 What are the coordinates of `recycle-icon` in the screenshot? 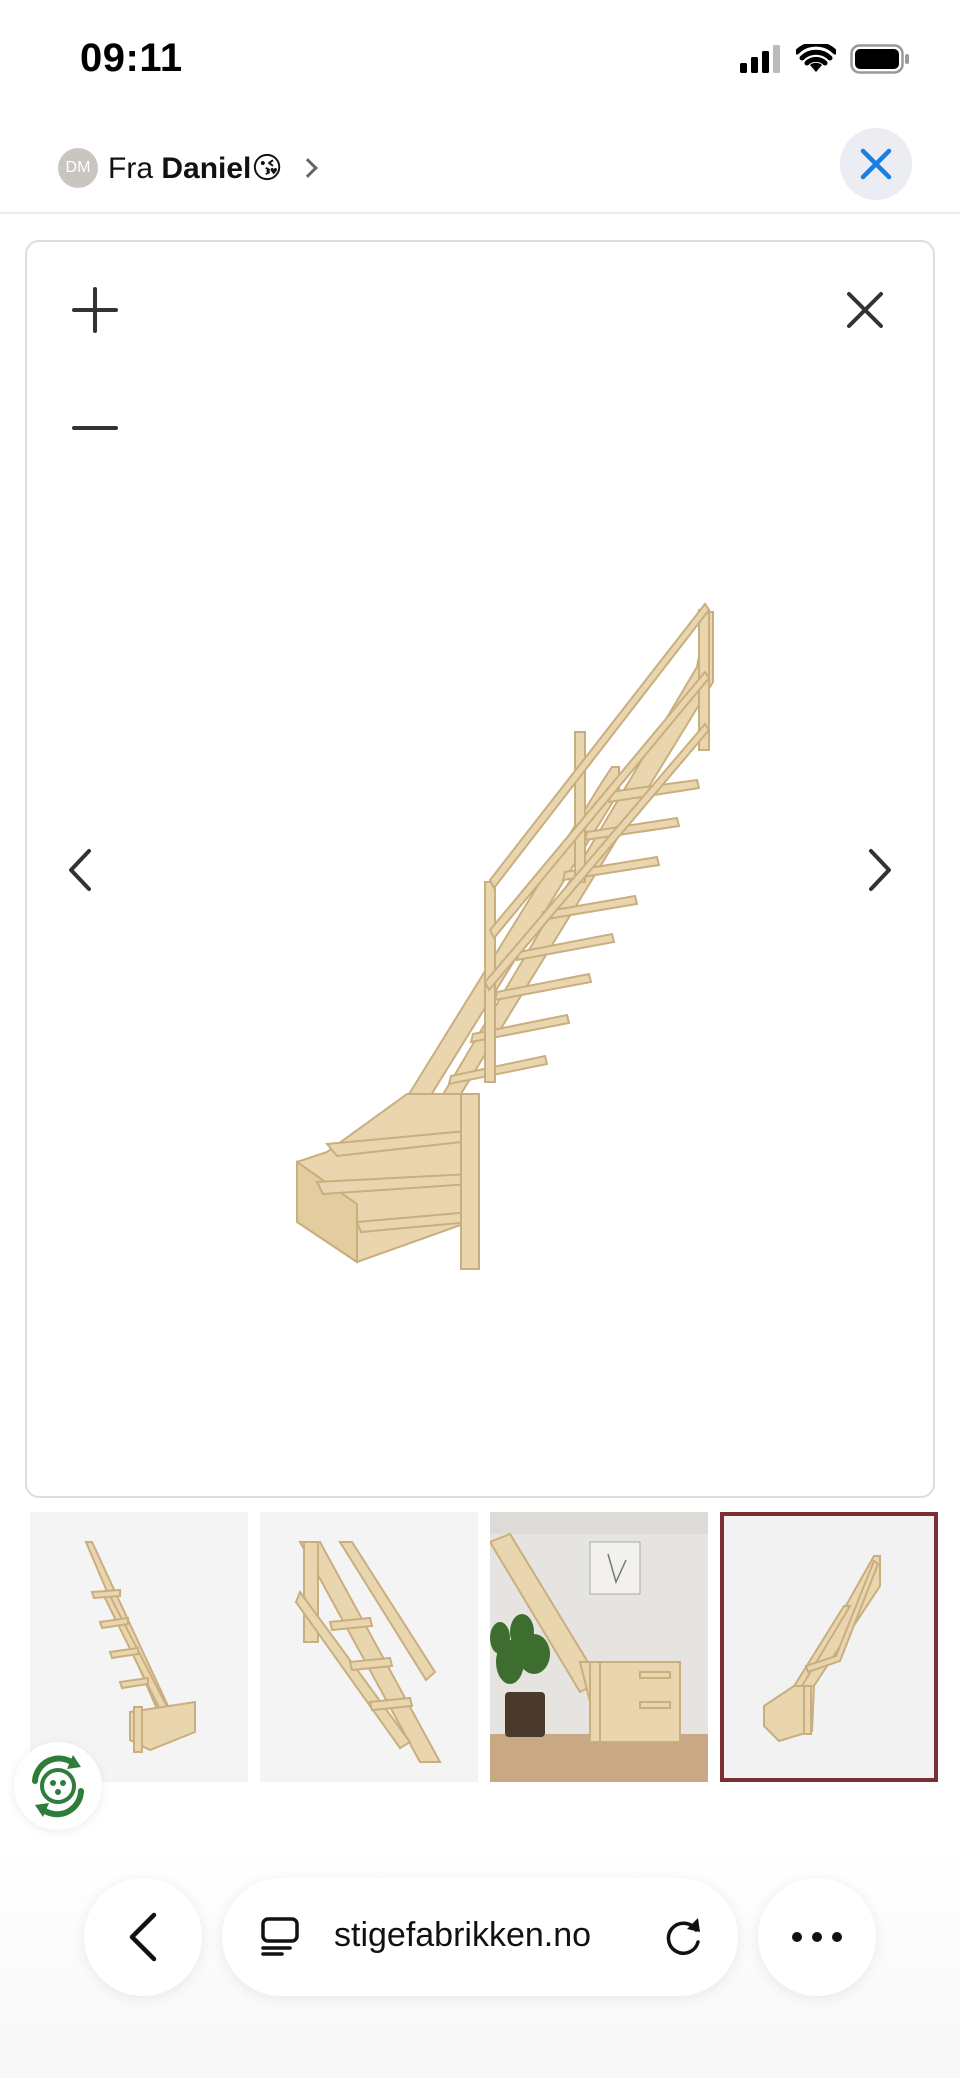 It's located at (58, 1786).